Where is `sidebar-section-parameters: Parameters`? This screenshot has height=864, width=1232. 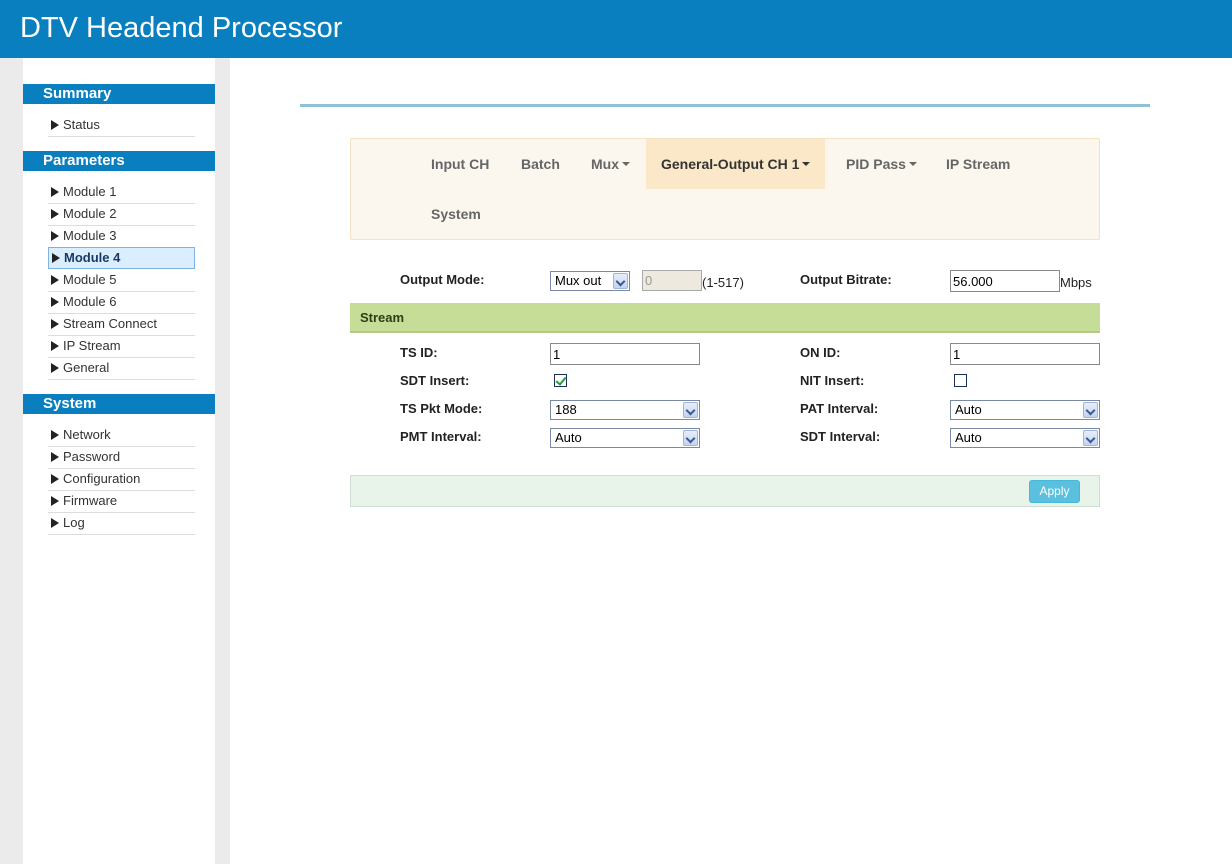 sidebar-section-parameters: Parameters is located at coordinates (119, 161).